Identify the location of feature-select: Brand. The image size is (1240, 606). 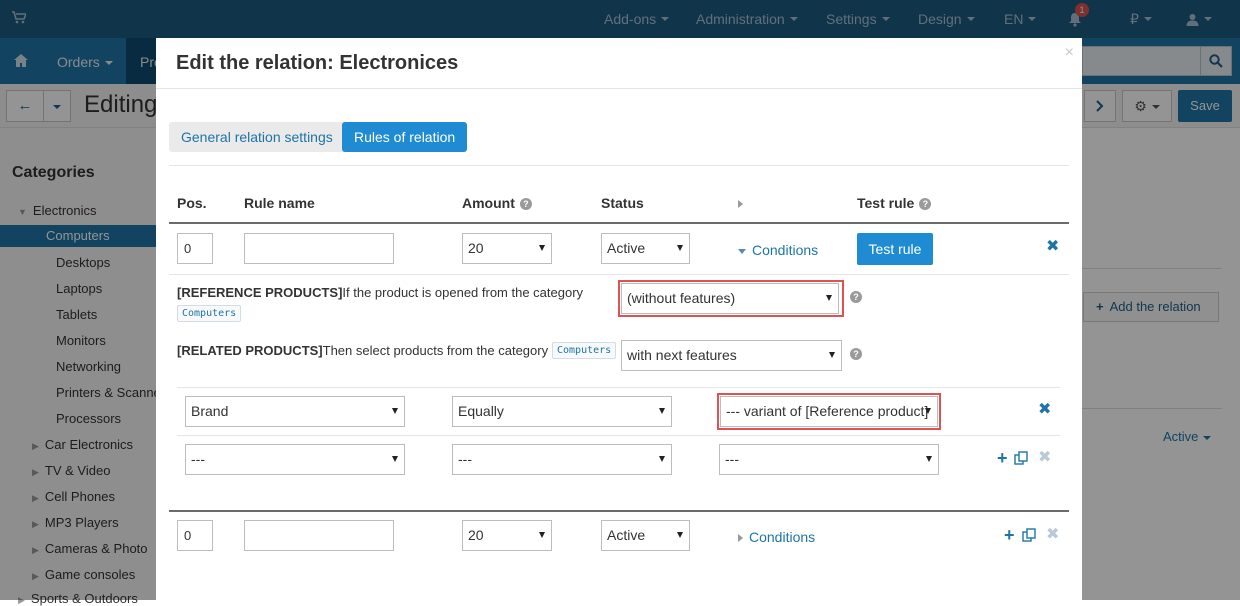
(295, 411).